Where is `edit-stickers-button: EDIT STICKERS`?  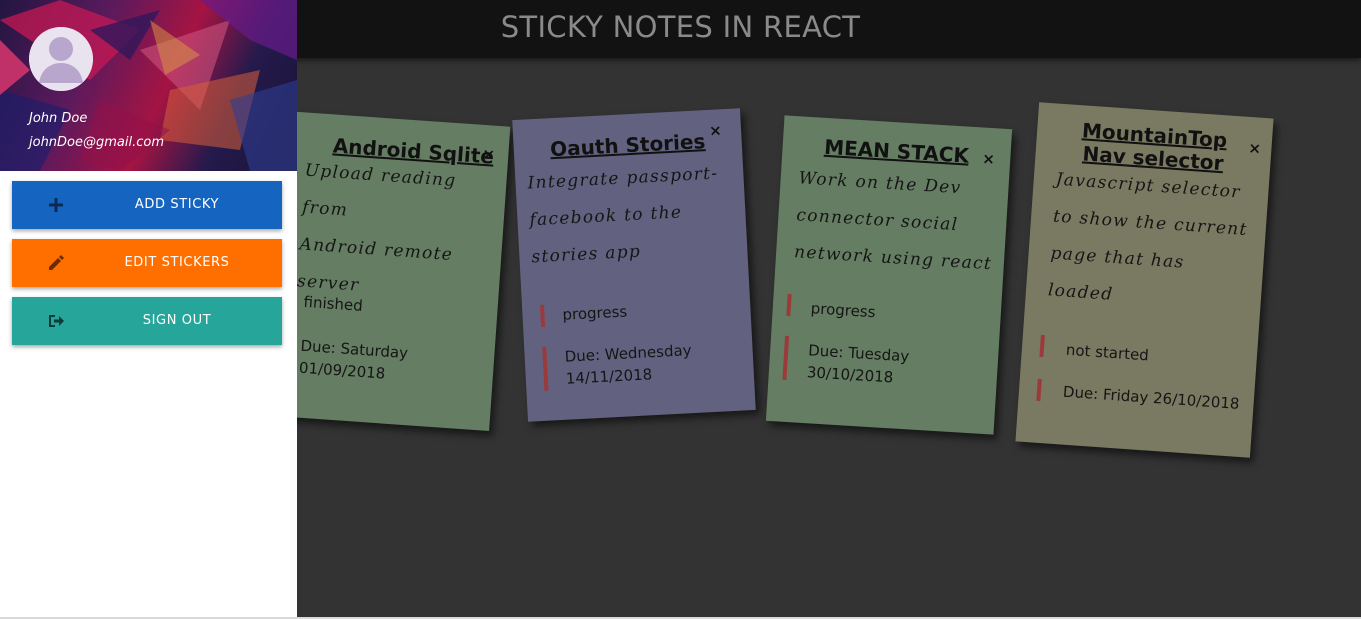
edit-stickers-button: EDIT STICKERS is located at coordinates (147, 263).